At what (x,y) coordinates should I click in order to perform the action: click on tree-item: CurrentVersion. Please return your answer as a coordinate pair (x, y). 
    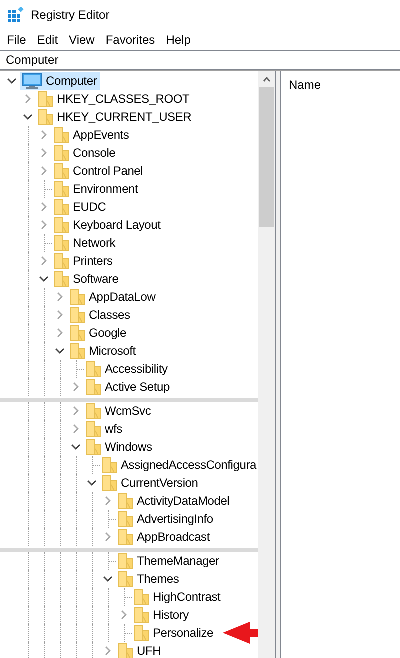
    Looking at the image, I should click on (151, 483).